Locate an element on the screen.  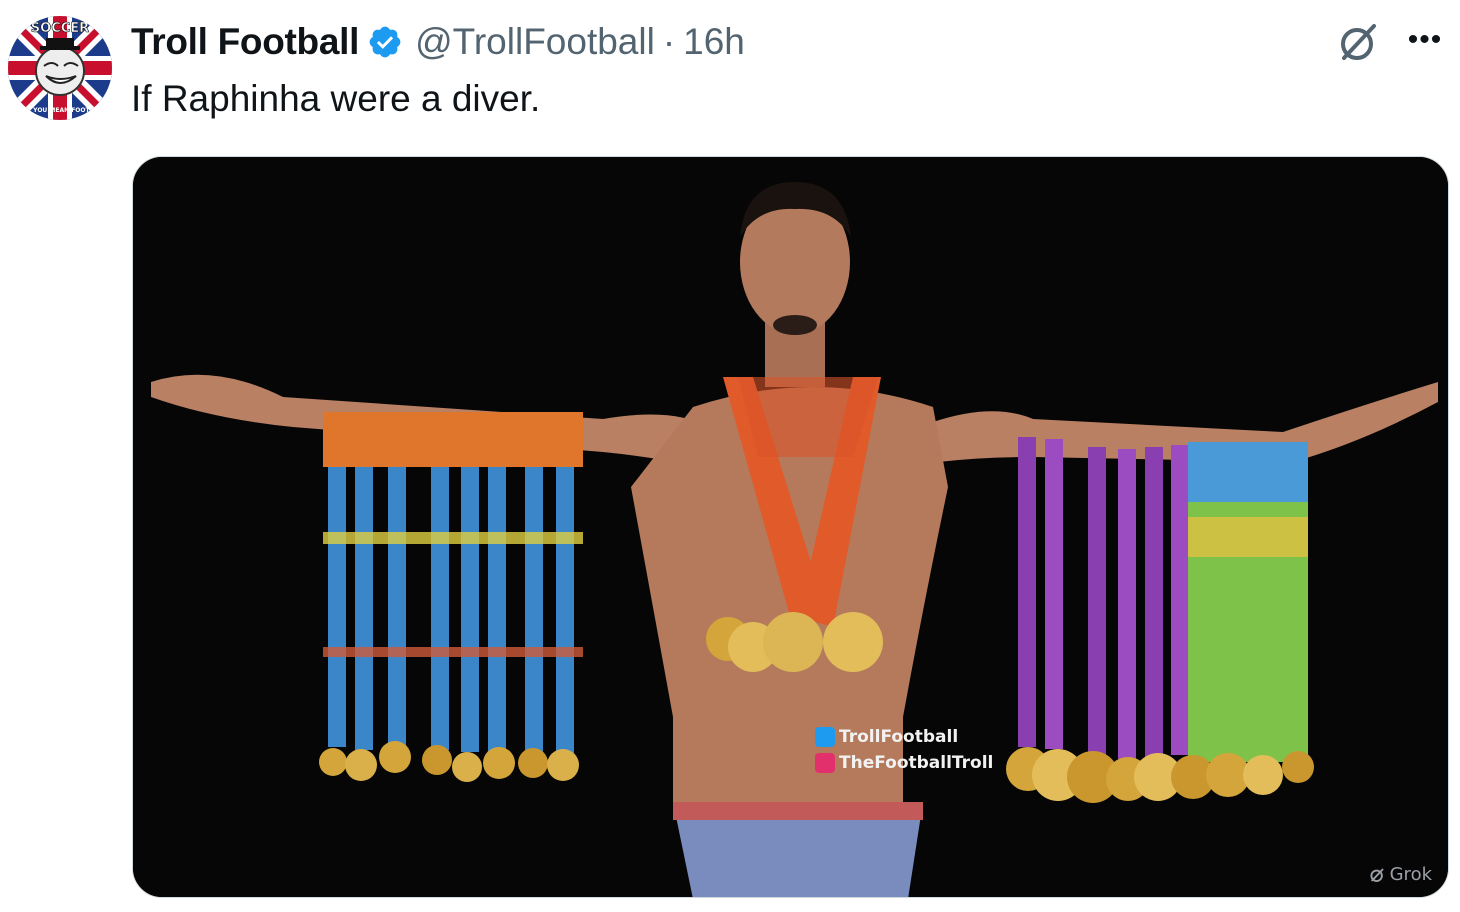
tweet-timestamp: 16h is located at coordinates (714, 42).